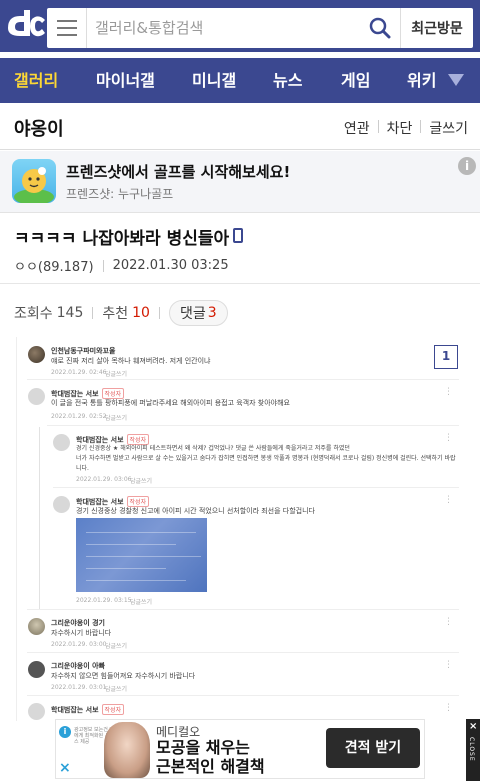 The image size is (480, 781). Describe the element at coordinates (81, 633) in the screenshot. I see `comment-text: 자수하시기 바랍니다` at that location.